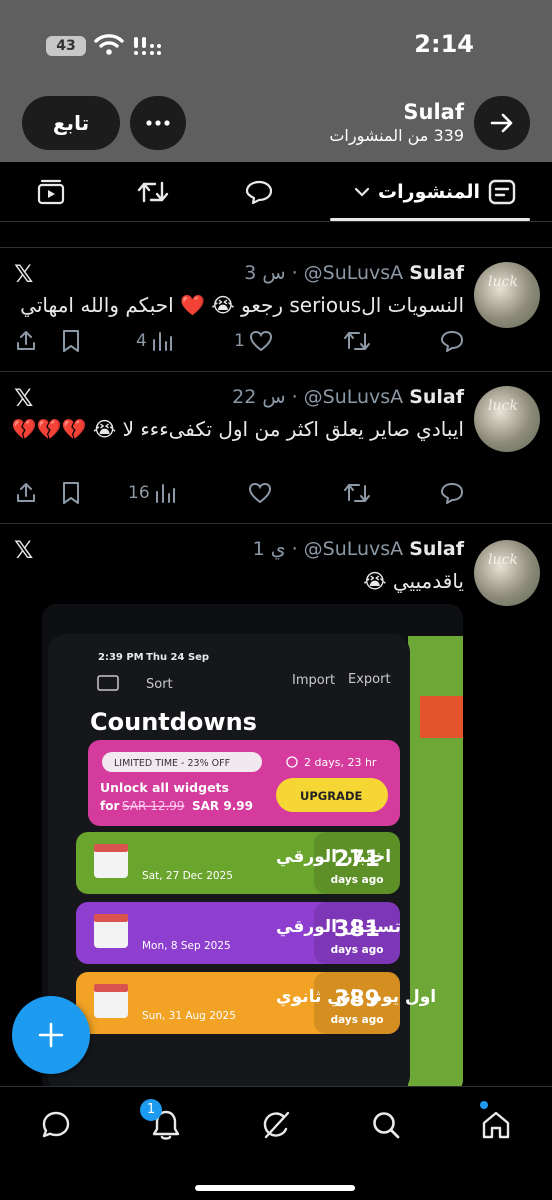 This screenshot has width=552, height=1200. I want to click on more-options-button, so click(158, 123).